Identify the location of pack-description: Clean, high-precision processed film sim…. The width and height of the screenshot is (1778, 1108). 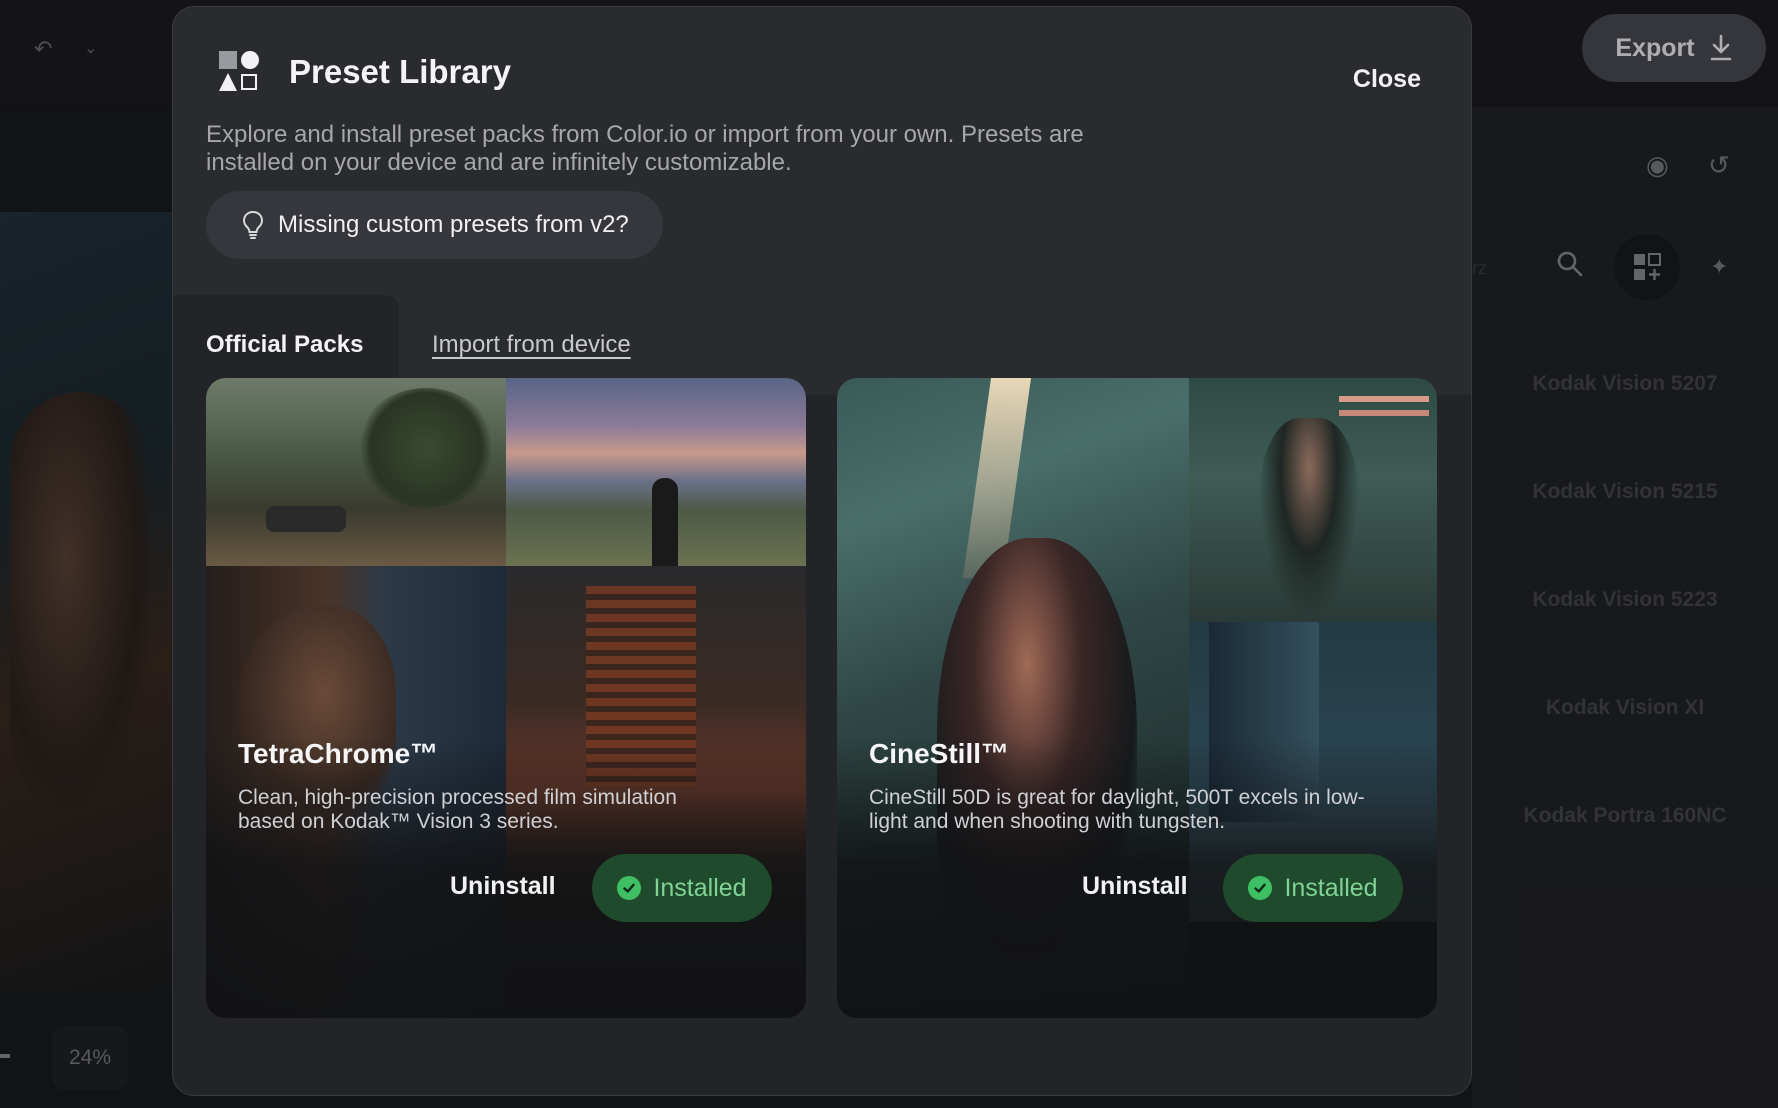
(457, 809).